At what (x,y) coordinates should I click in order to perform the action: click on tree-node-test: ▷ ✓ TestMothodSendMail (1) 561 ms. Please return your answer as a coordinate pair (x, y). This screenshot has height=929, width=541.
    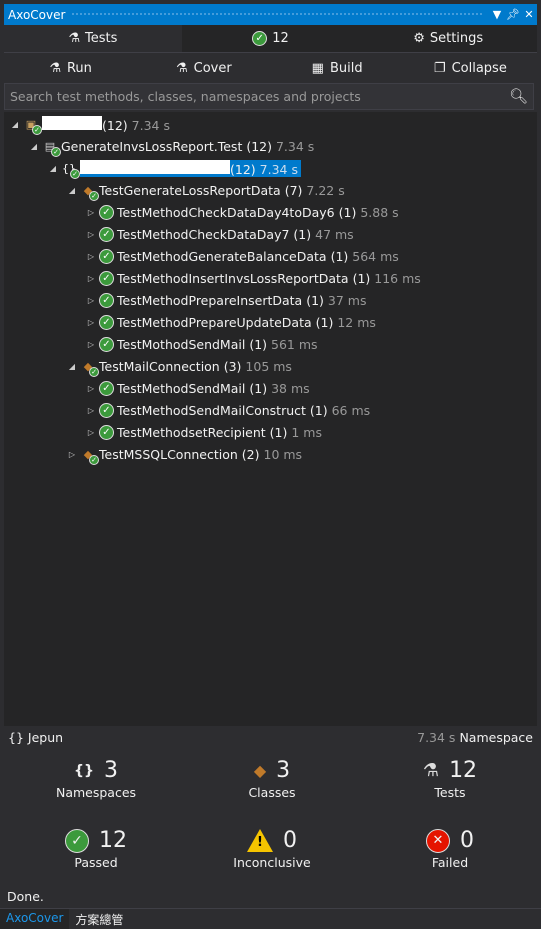
    Looking at the image, I should click on (202, 344).